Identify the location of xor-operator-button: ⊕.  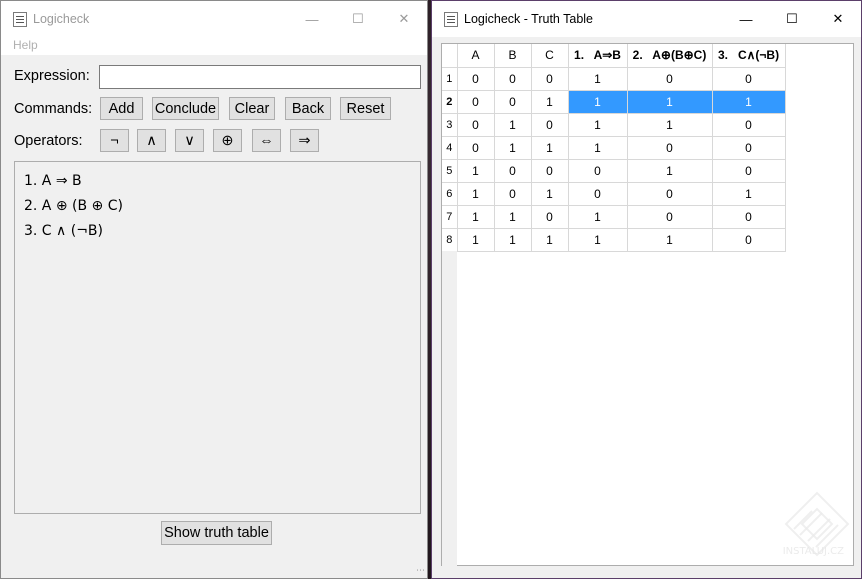
(227, 140).